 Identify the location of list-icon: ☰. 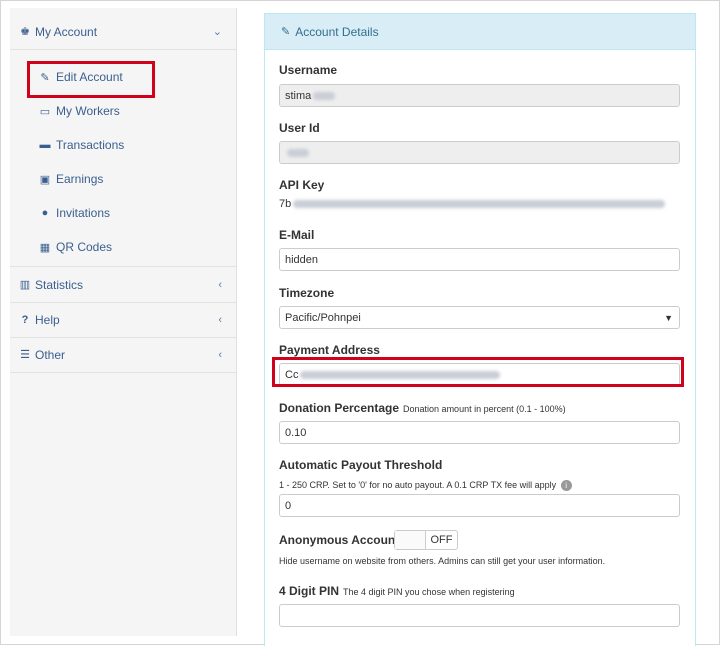
(25, 355).